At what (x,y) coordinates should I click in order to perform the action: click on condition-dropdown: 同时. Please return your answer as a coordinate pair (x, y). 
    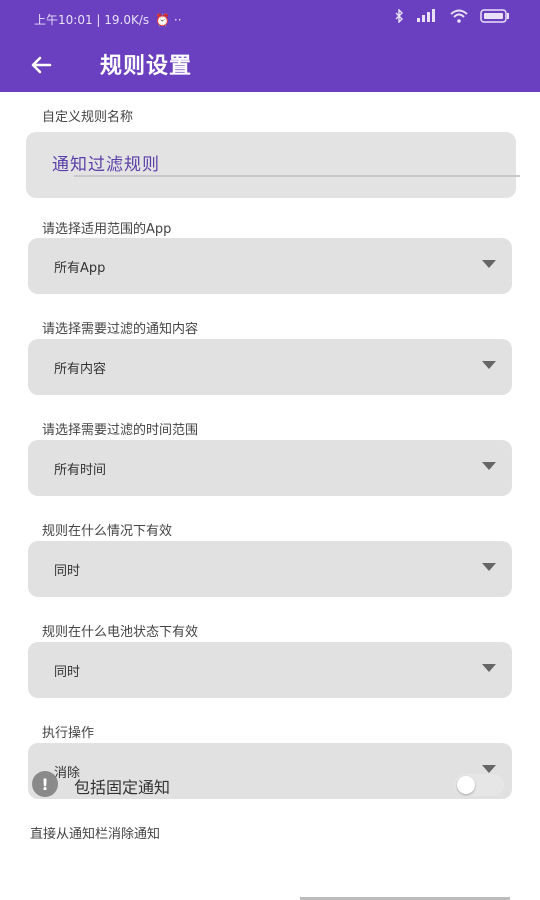
    Looking at the image, I should click on (270, 569).